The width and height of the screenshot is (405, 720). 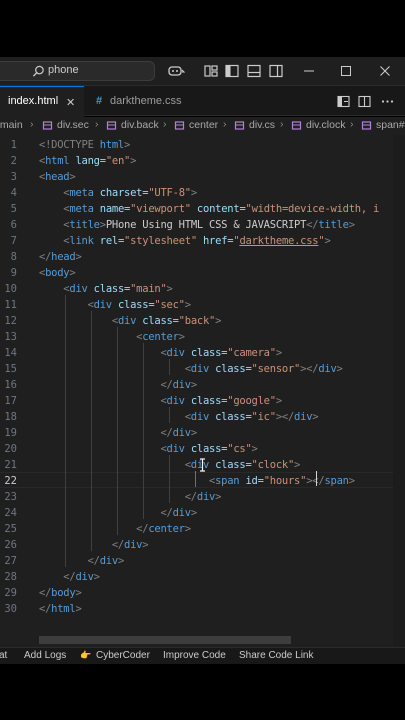 I want to click on code-line: <center>, so click(x=112, y=337).